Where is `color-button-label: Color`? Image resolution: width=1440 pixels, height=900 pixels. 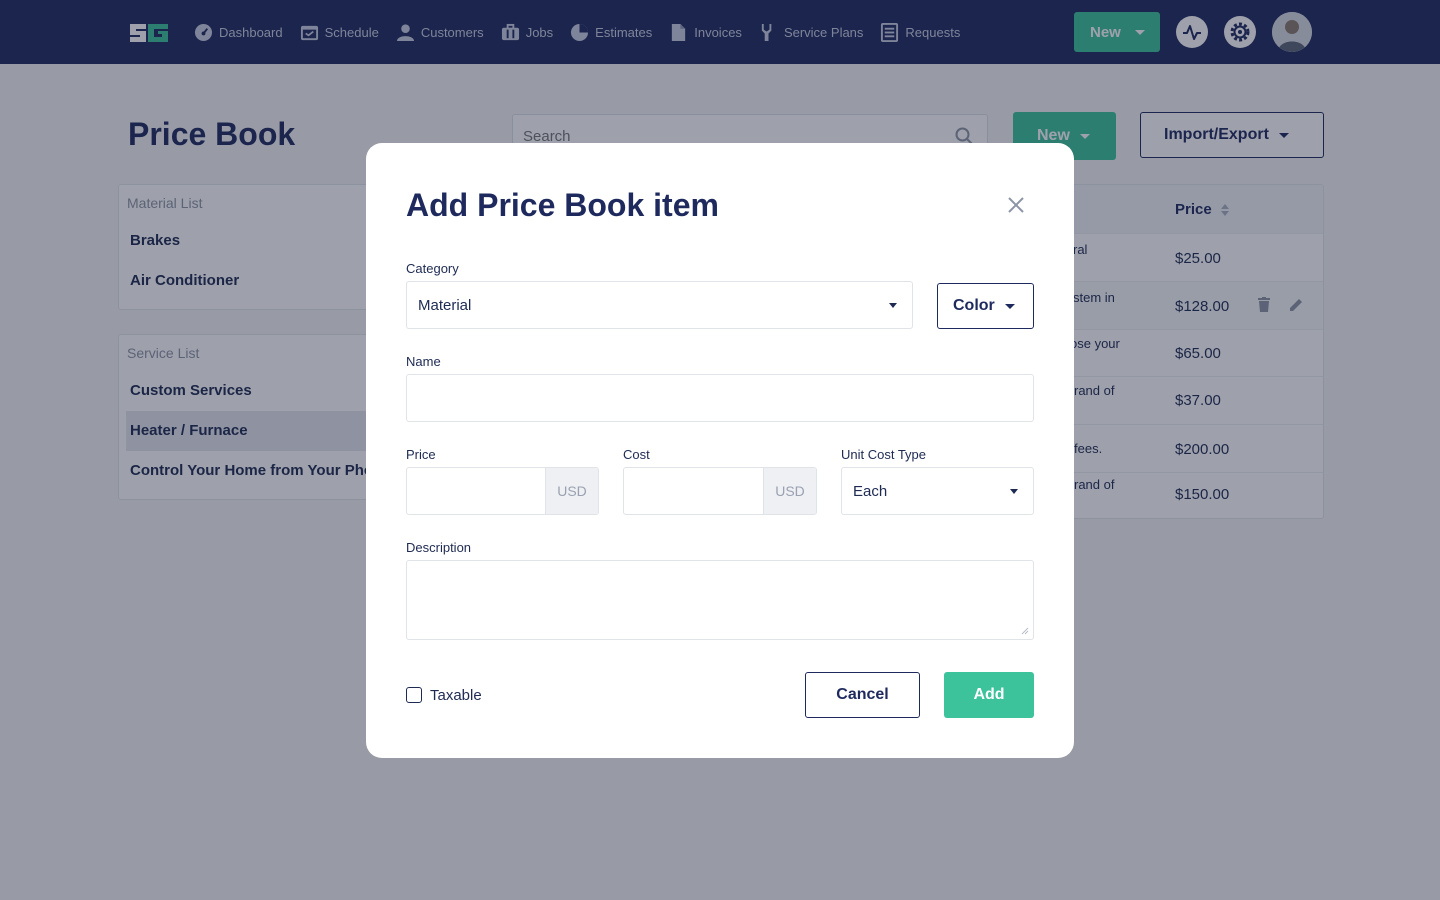
color-button-label: Color is located at coordinates (974, 305).